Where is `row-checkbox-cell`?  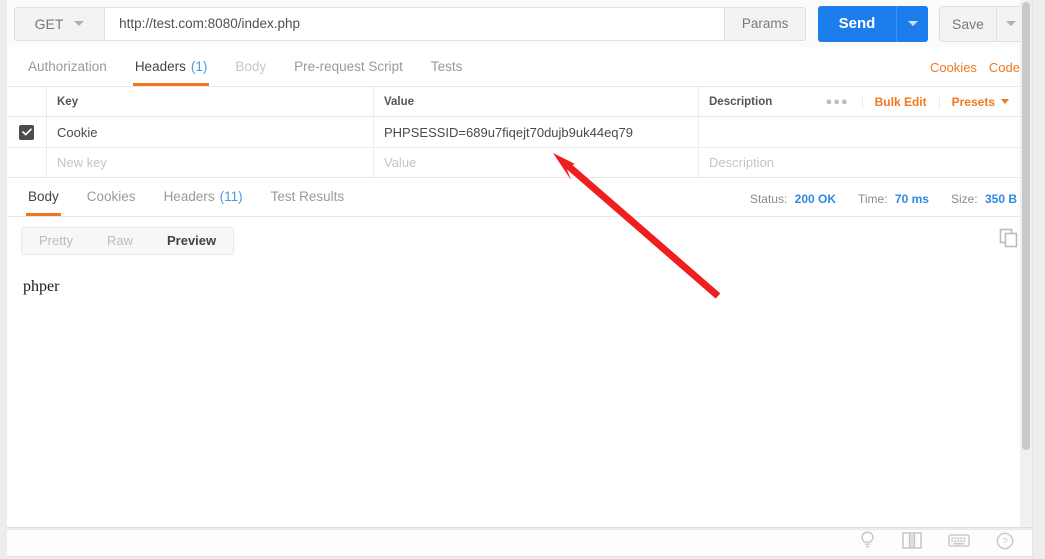
row-checkbox-cell is located at coordinates (27, 132).